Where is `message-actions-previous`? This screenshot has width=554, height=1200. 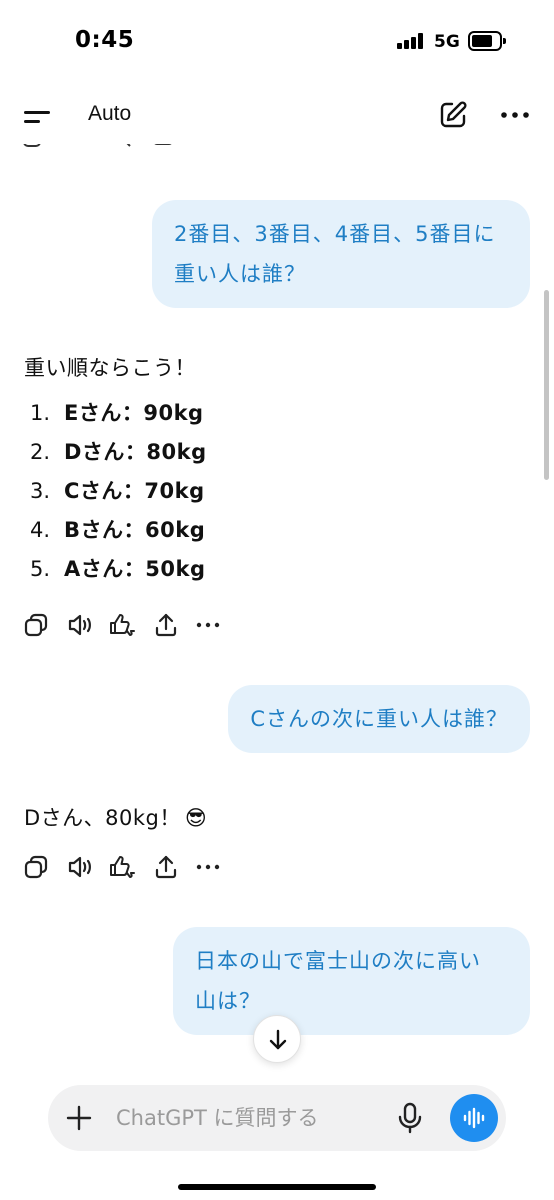 message-actions-previous is located at coordinates (103, 149).